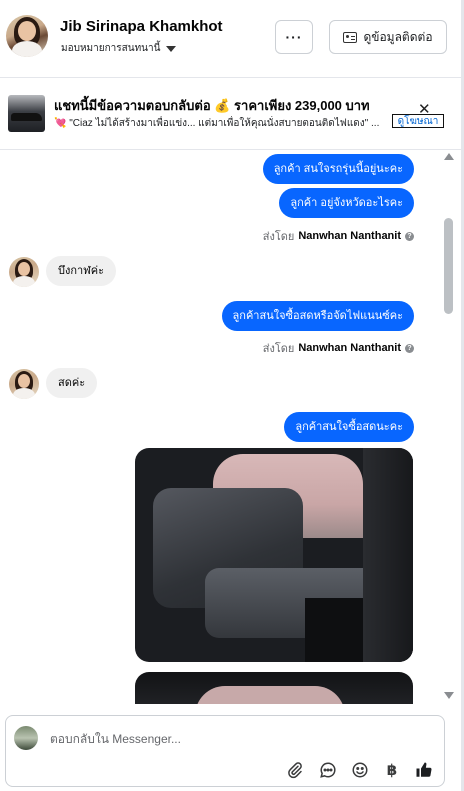  I want to click on chat-bubble-icon, so click(328, 770).